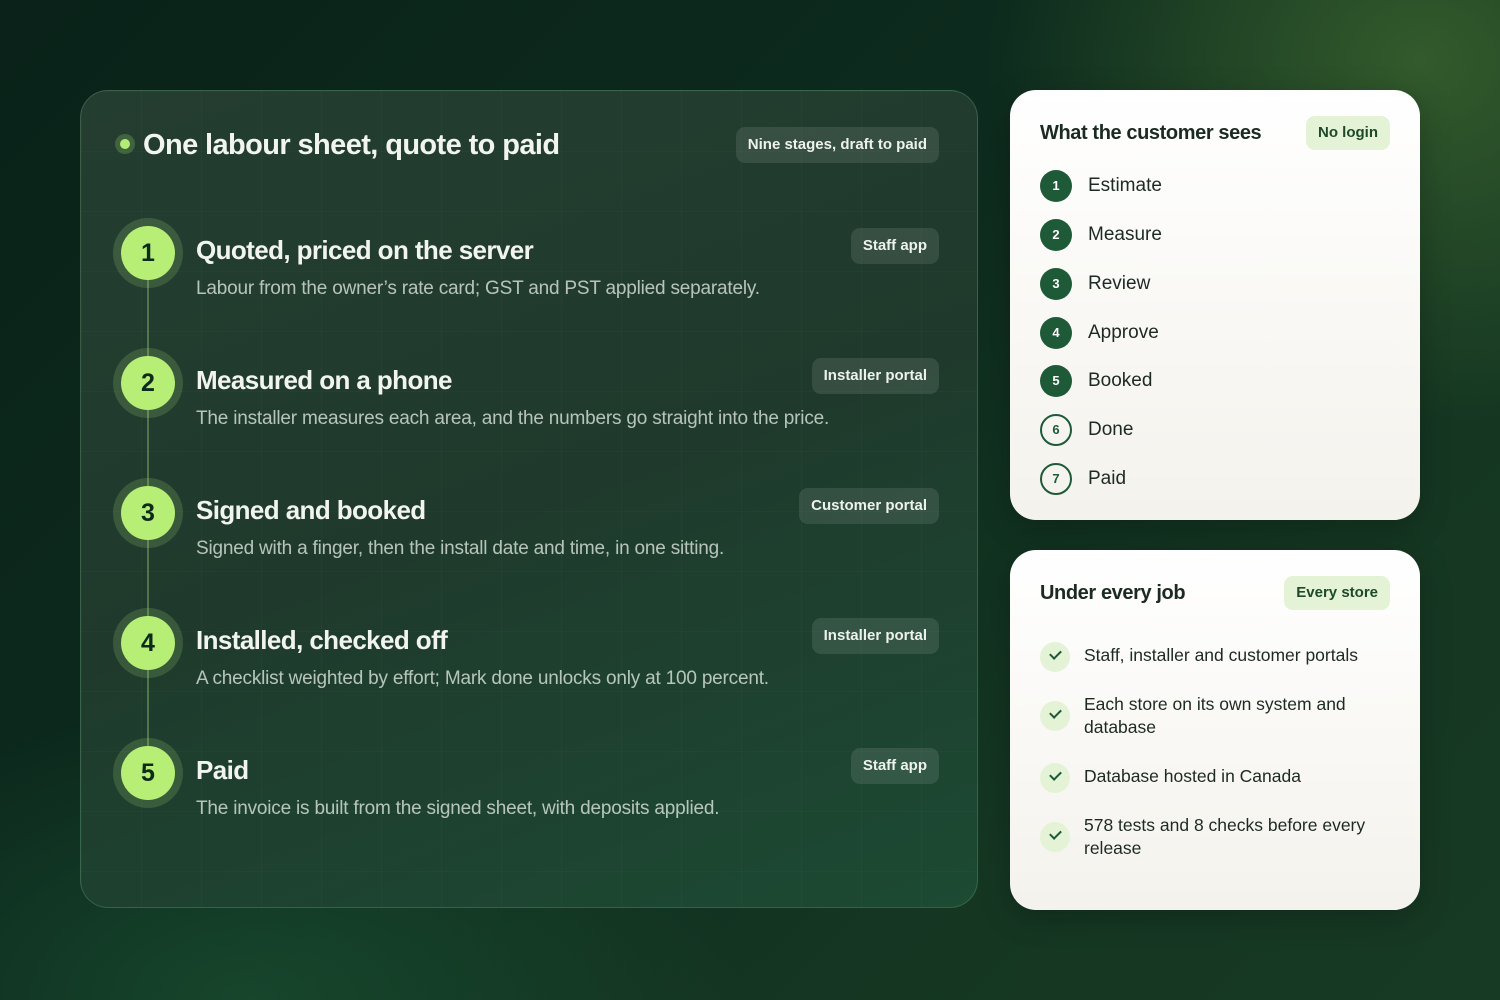 The height and width of the screenshot is (1000, 1500). I want to click on feature-item: Staff, installer and customer portals, so click(1215, 658).